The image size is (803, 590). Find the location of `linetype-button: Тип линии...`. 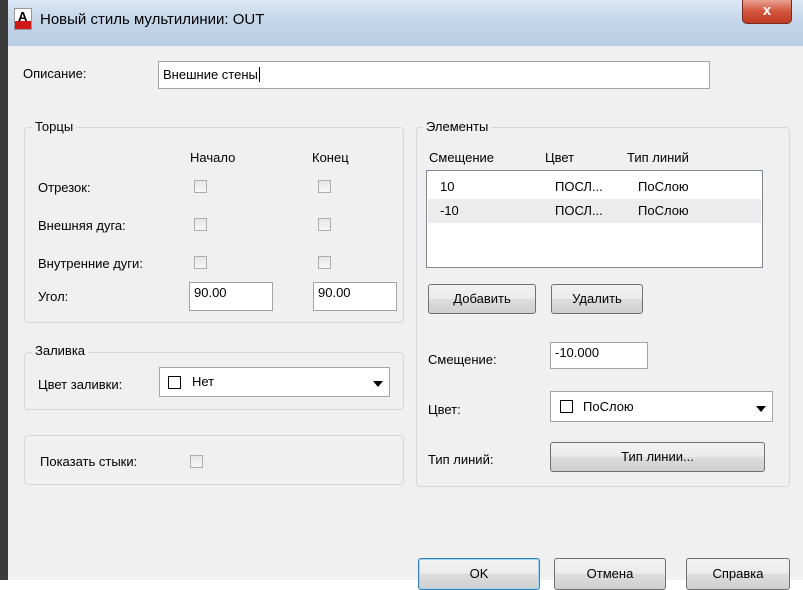

linetype-button: Тип линии... is located at coordinates (657, 457).